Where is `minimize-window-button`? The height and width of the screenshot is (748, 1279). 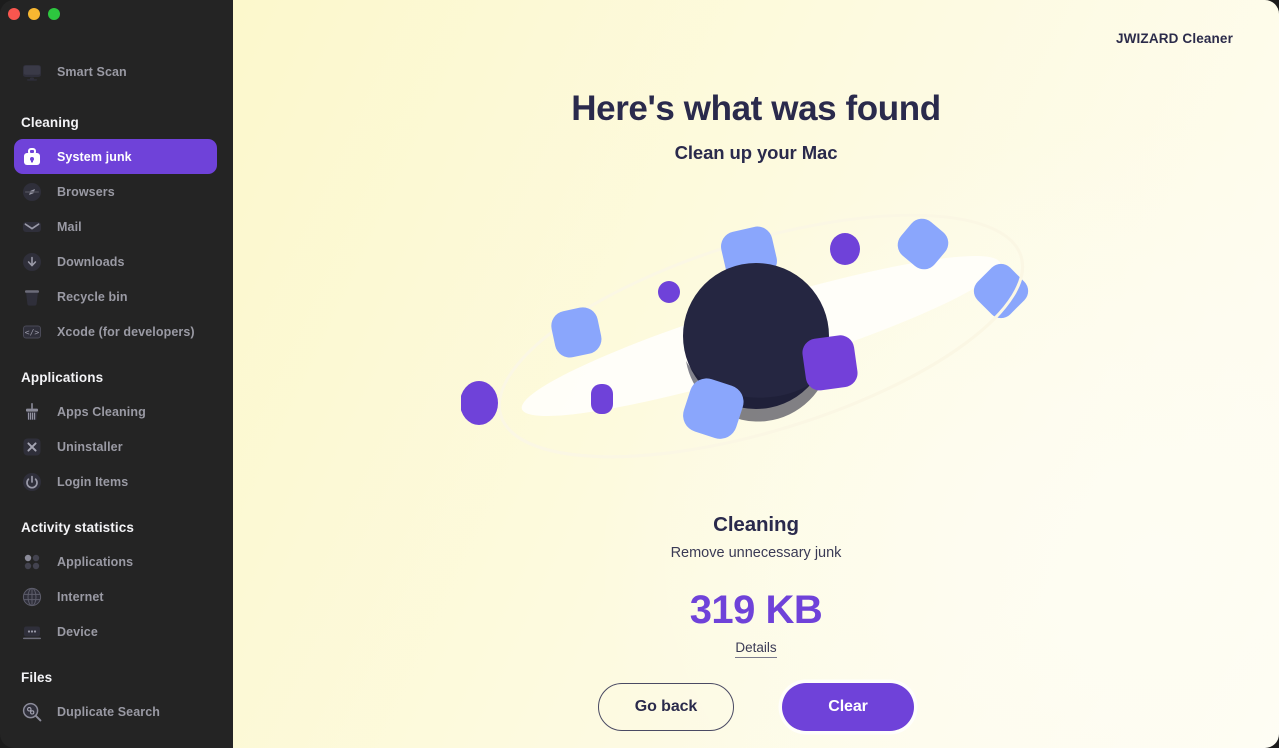 minimize-window-button is located at coordinates (34, 14).